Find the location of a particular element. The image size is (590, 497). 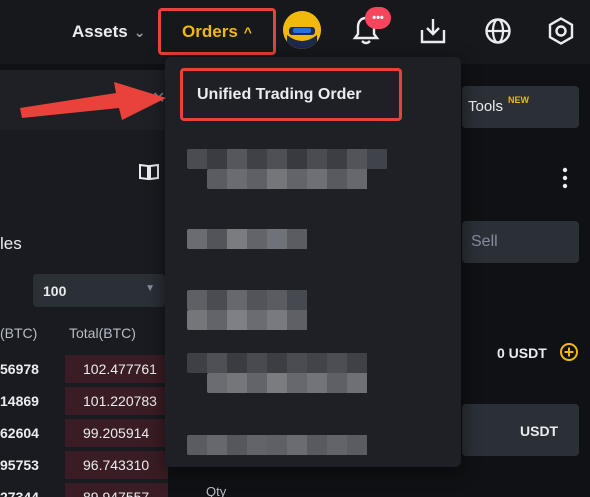

nav-orders: Orders ^ is located at coordinates (217, 31).